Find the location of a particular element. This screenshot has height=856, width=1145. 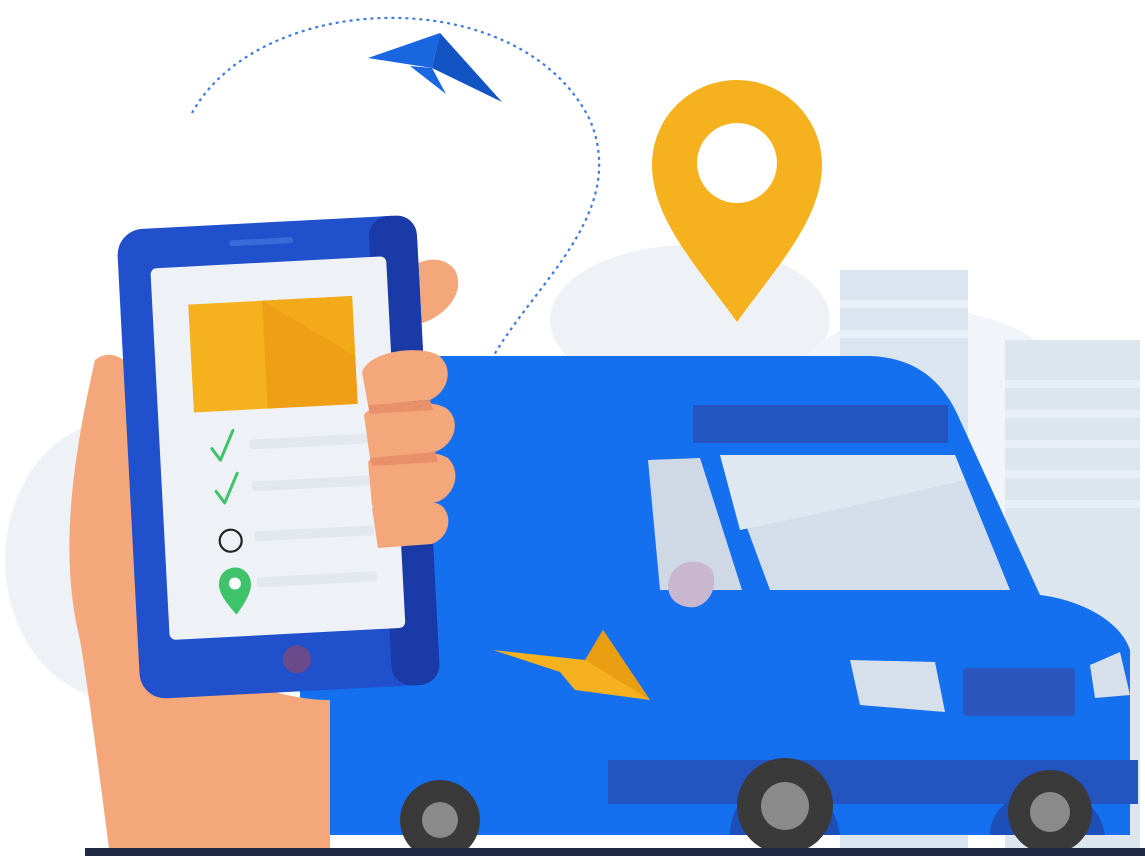

van-roof-stripe is located at coordinates (820, 424).